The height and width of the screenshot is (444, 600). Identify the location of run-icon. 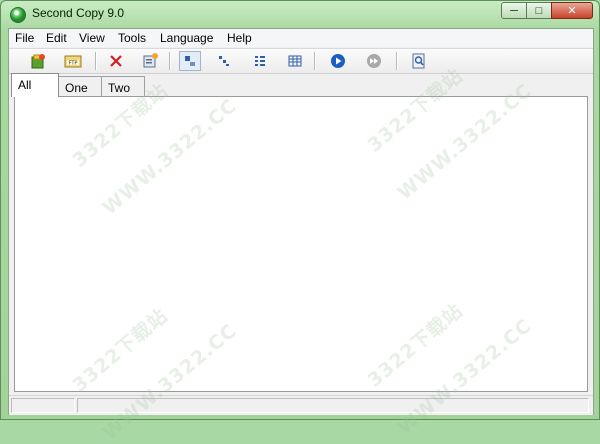
(338, 61).